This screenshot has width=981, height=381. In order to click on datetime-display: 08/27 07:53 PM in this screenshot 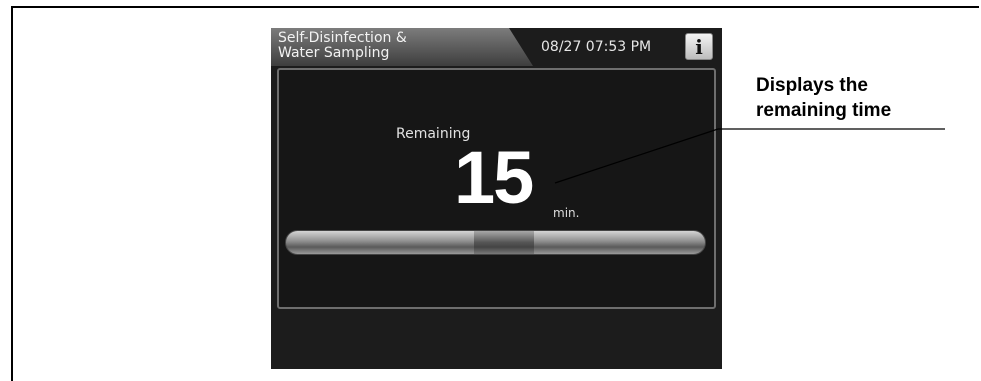, I will do `click(596, 47)`.